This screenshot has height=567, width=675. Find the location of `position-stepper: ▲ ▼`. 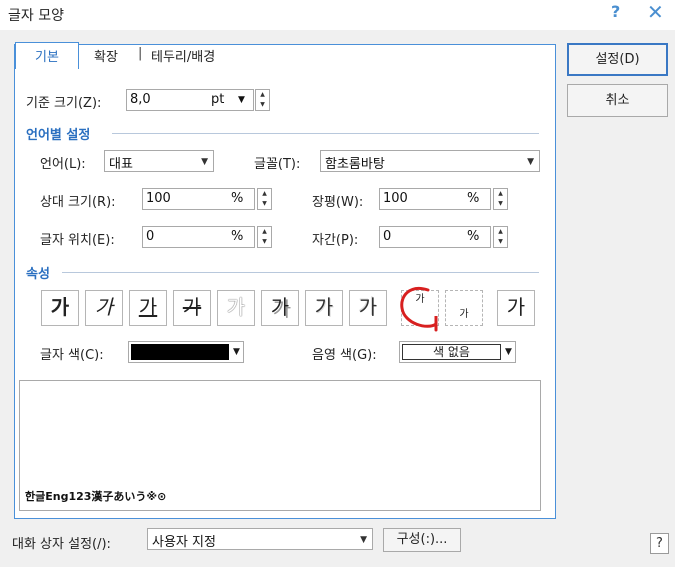

position-stepper: ▲ ▼ is located at coordinates (264, 237).